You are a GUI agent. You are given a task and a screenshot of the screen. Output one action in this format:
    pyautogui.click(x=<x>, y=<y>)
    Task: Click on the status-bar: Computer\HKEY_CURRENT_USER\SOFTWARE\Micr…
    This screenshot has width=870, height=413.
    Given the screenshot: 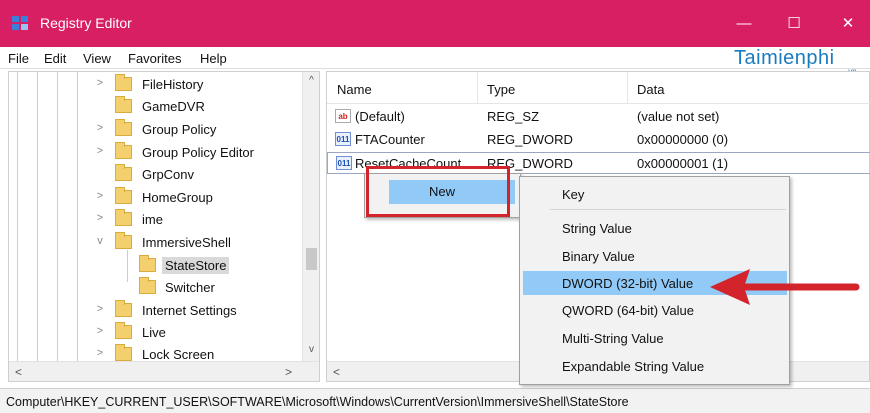 What is the action you would take?
    pyautogui.click(x=435, y=400)
    